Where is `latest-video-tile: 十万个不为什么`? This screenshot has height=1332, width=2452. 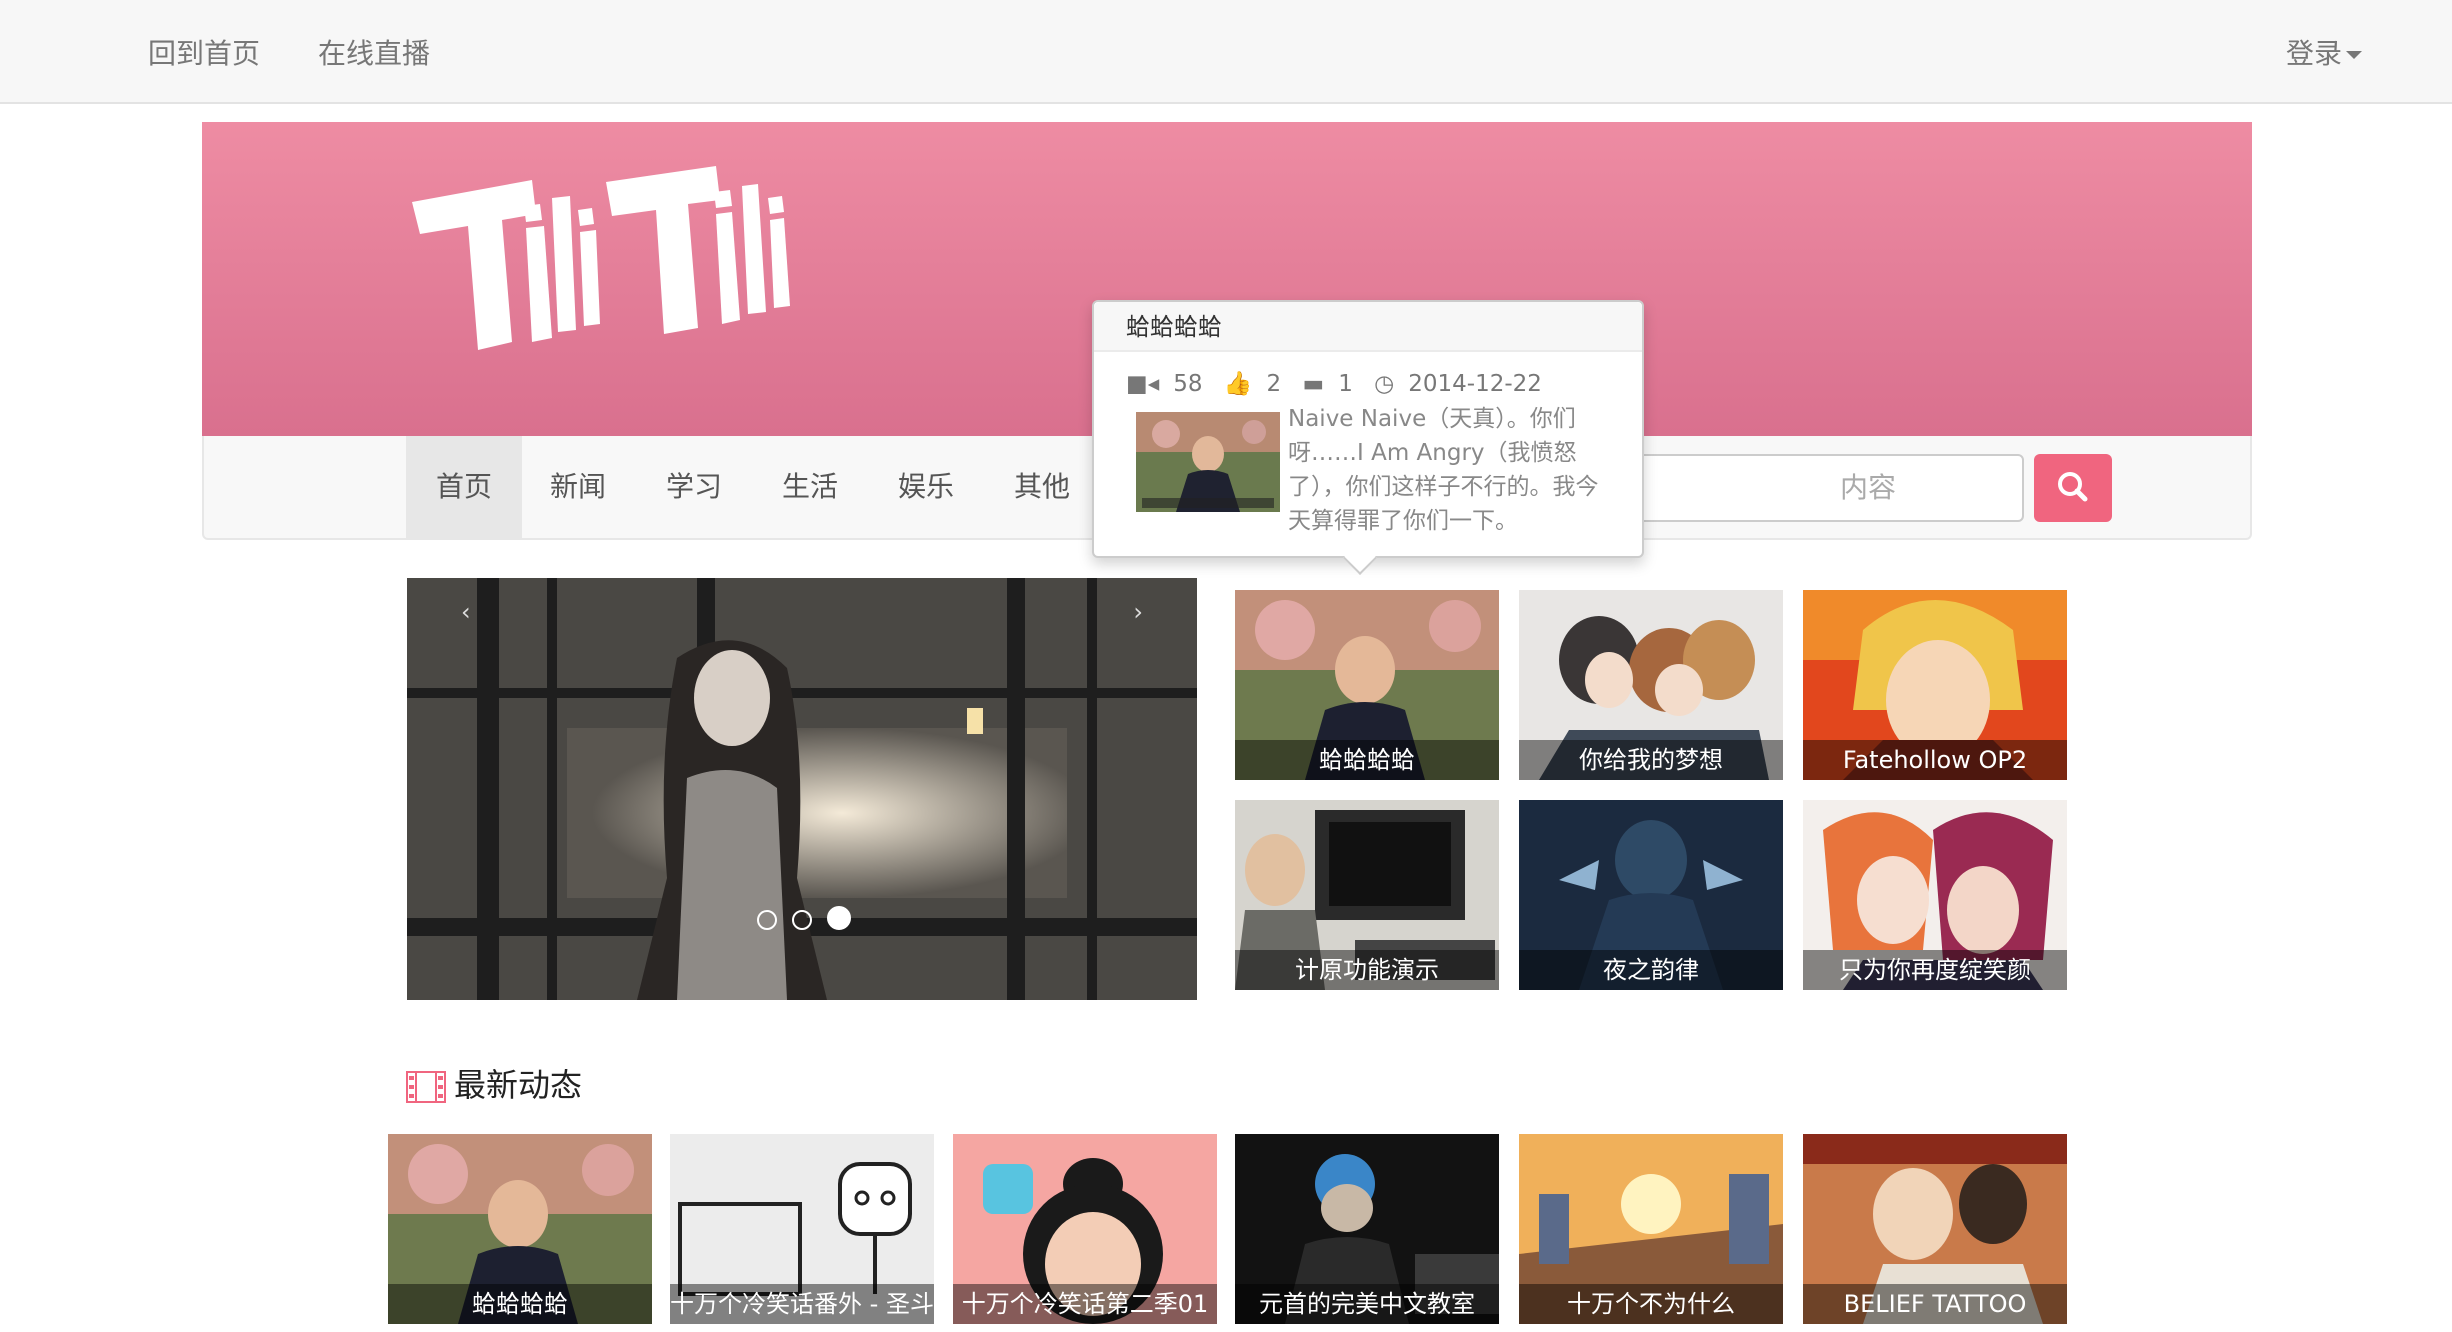 latest-video-tile: 十万个不为什么 is located at coordinates (1651, 1229).